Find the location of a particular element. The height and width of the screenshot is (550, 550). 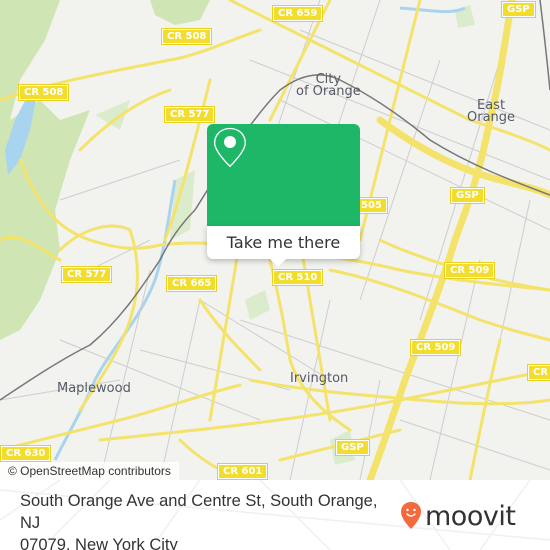

location-popup: Take me there is located at coordinates (283, 195).